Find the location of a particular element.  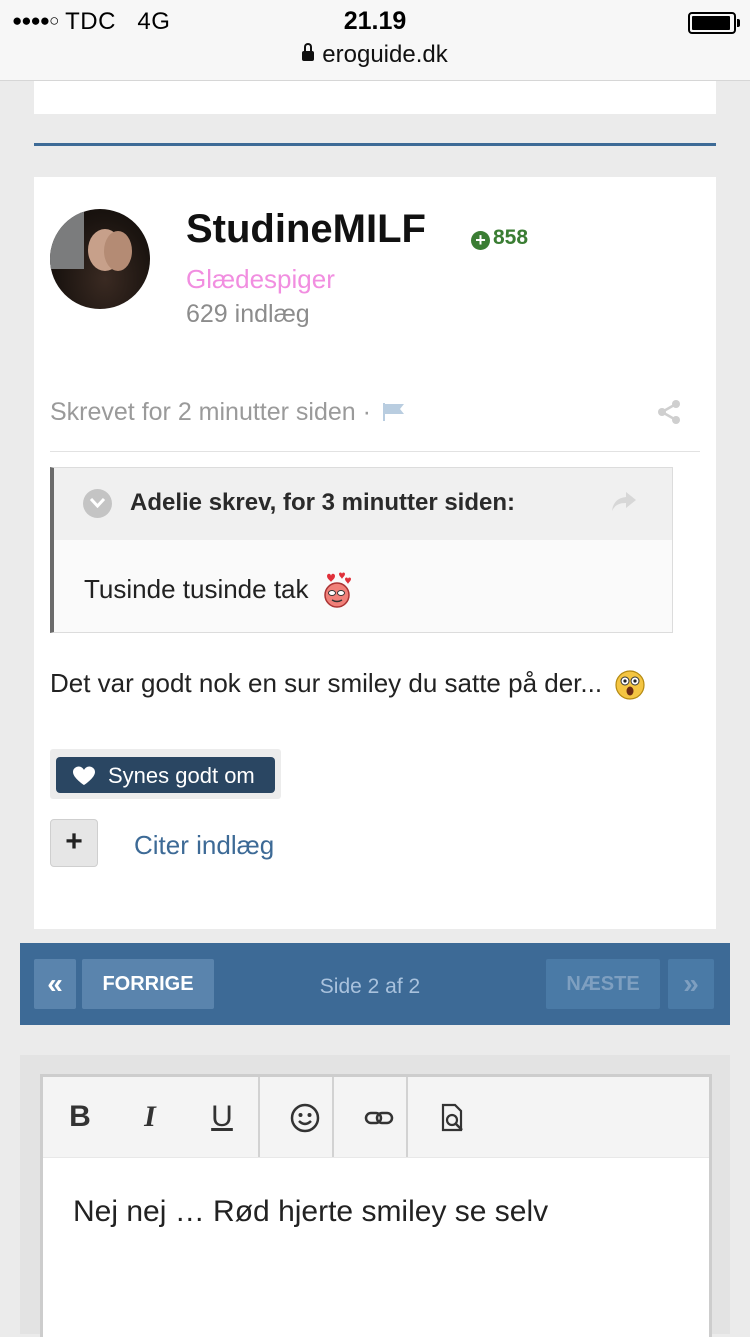

editor-content: Nej nej … Rød hjerte smiley se selv is located at coordinates (310, 1212).